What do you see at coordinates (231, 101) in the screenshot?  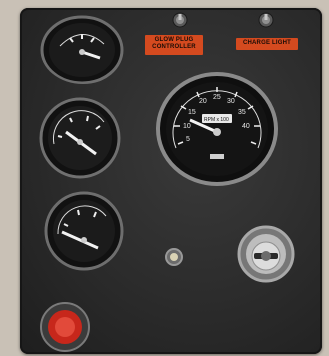 I see `tach-scale-label: 30` at bounding box center [231, 101].